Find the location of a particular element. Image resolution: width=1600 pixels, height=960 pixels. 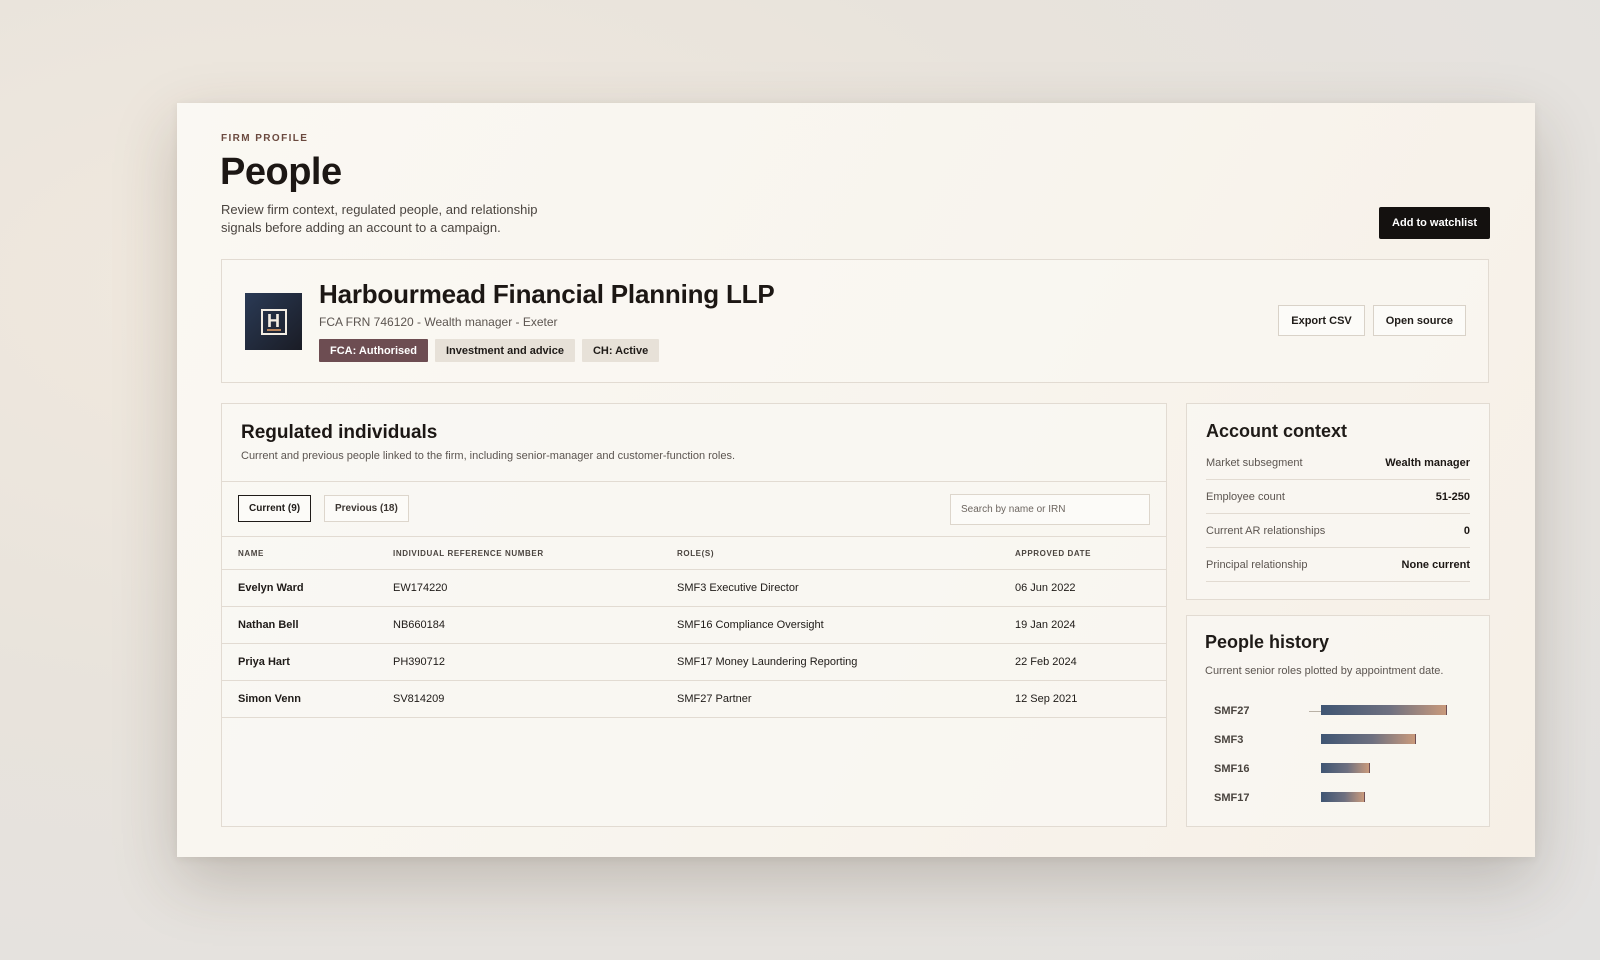

chart-bar-row: SMF17 is located at coordinates (1339, 798).